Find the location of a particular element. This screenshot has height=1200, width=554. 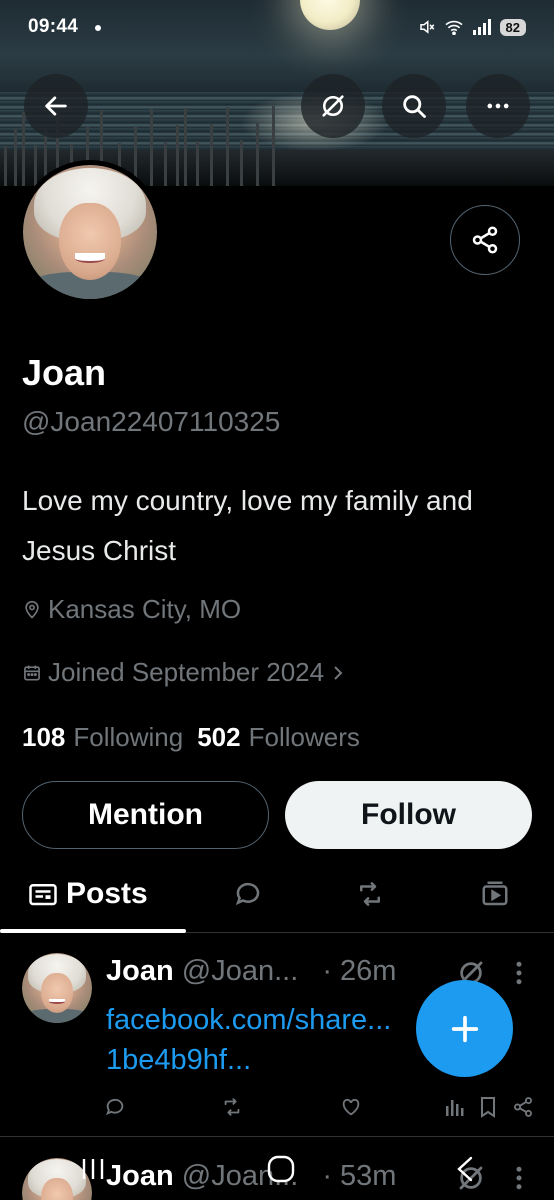

reply-action-icon is located at coordinates (115, 1107).